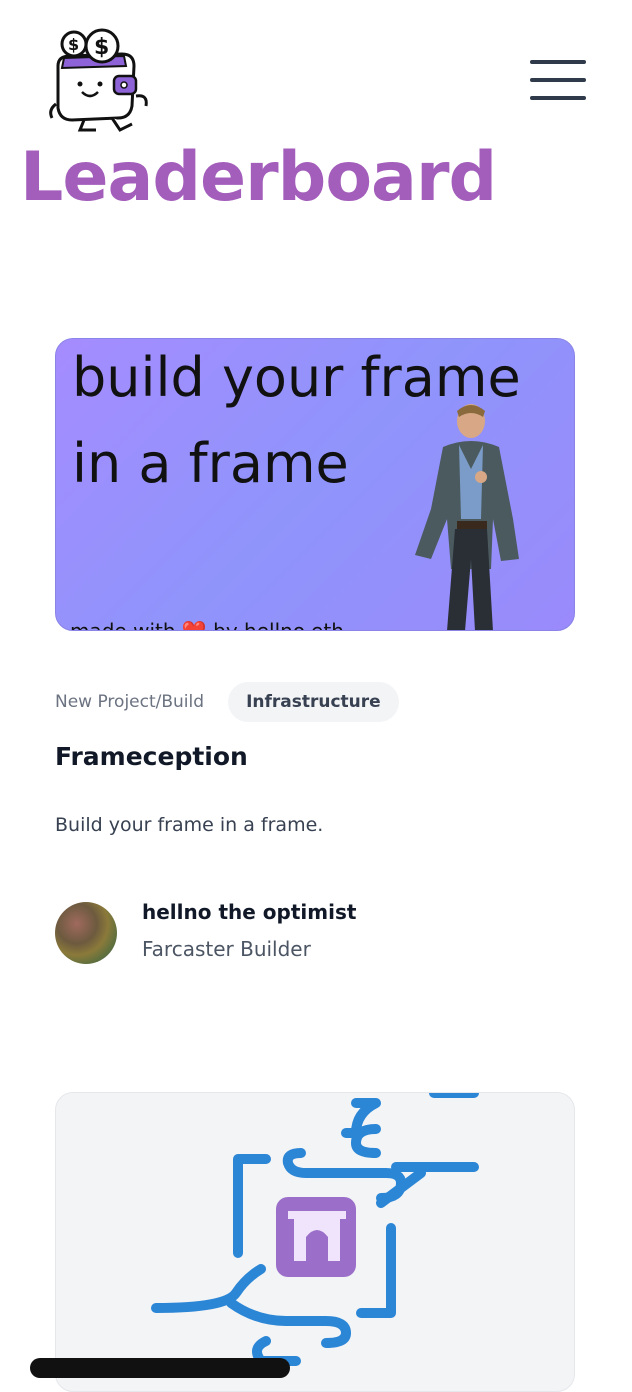  I want to click on wallet-mascot-icon: $ $, so click(99, 81).